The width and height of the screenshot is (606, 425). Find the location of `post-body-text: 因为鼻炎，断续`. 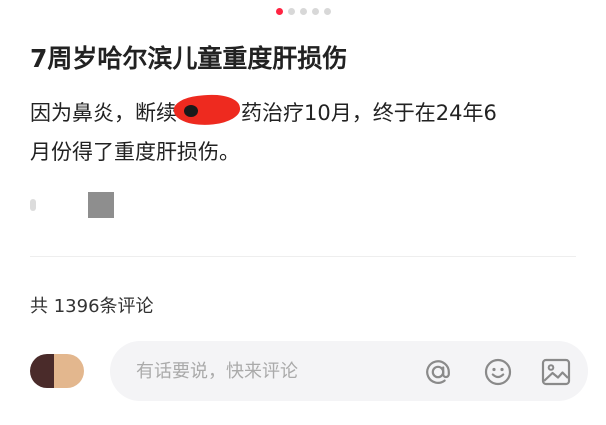

post-body-text: 因为鼻炎，断续 is located at coordinates (103, 113).